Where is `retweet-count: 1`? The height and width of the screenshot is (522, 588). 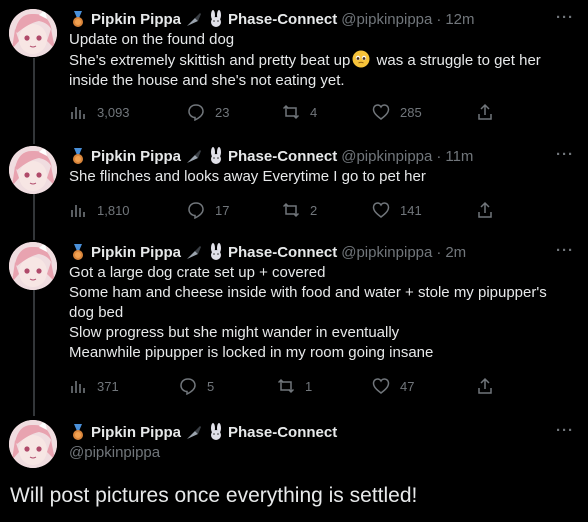 retweet-count: 1 is located at coordinates (309, 386).